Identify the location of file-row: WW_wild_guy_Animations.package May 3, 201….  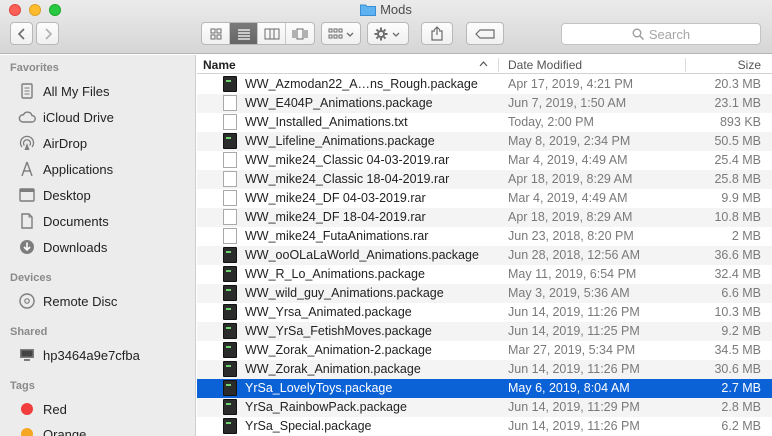
(484, 293).